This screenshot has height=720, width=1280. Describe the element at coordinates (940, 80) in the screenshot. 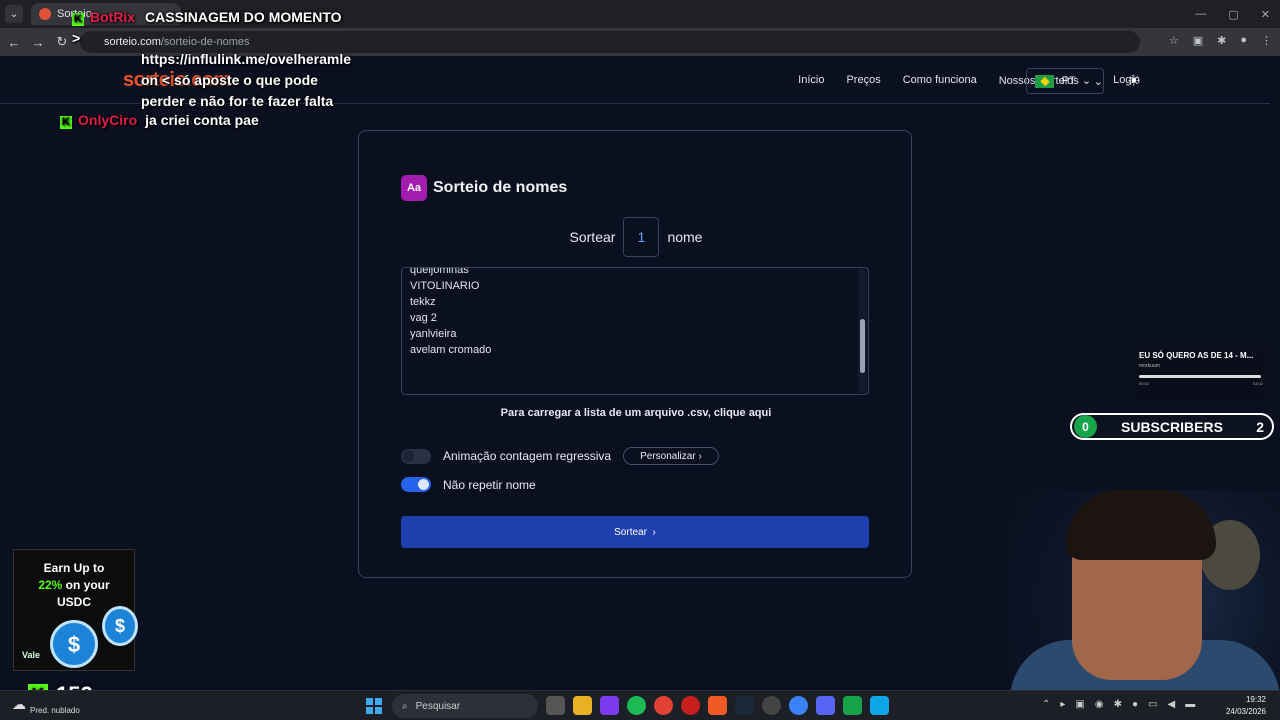

I see `nav-como-funciona: Como funciona` at that location.